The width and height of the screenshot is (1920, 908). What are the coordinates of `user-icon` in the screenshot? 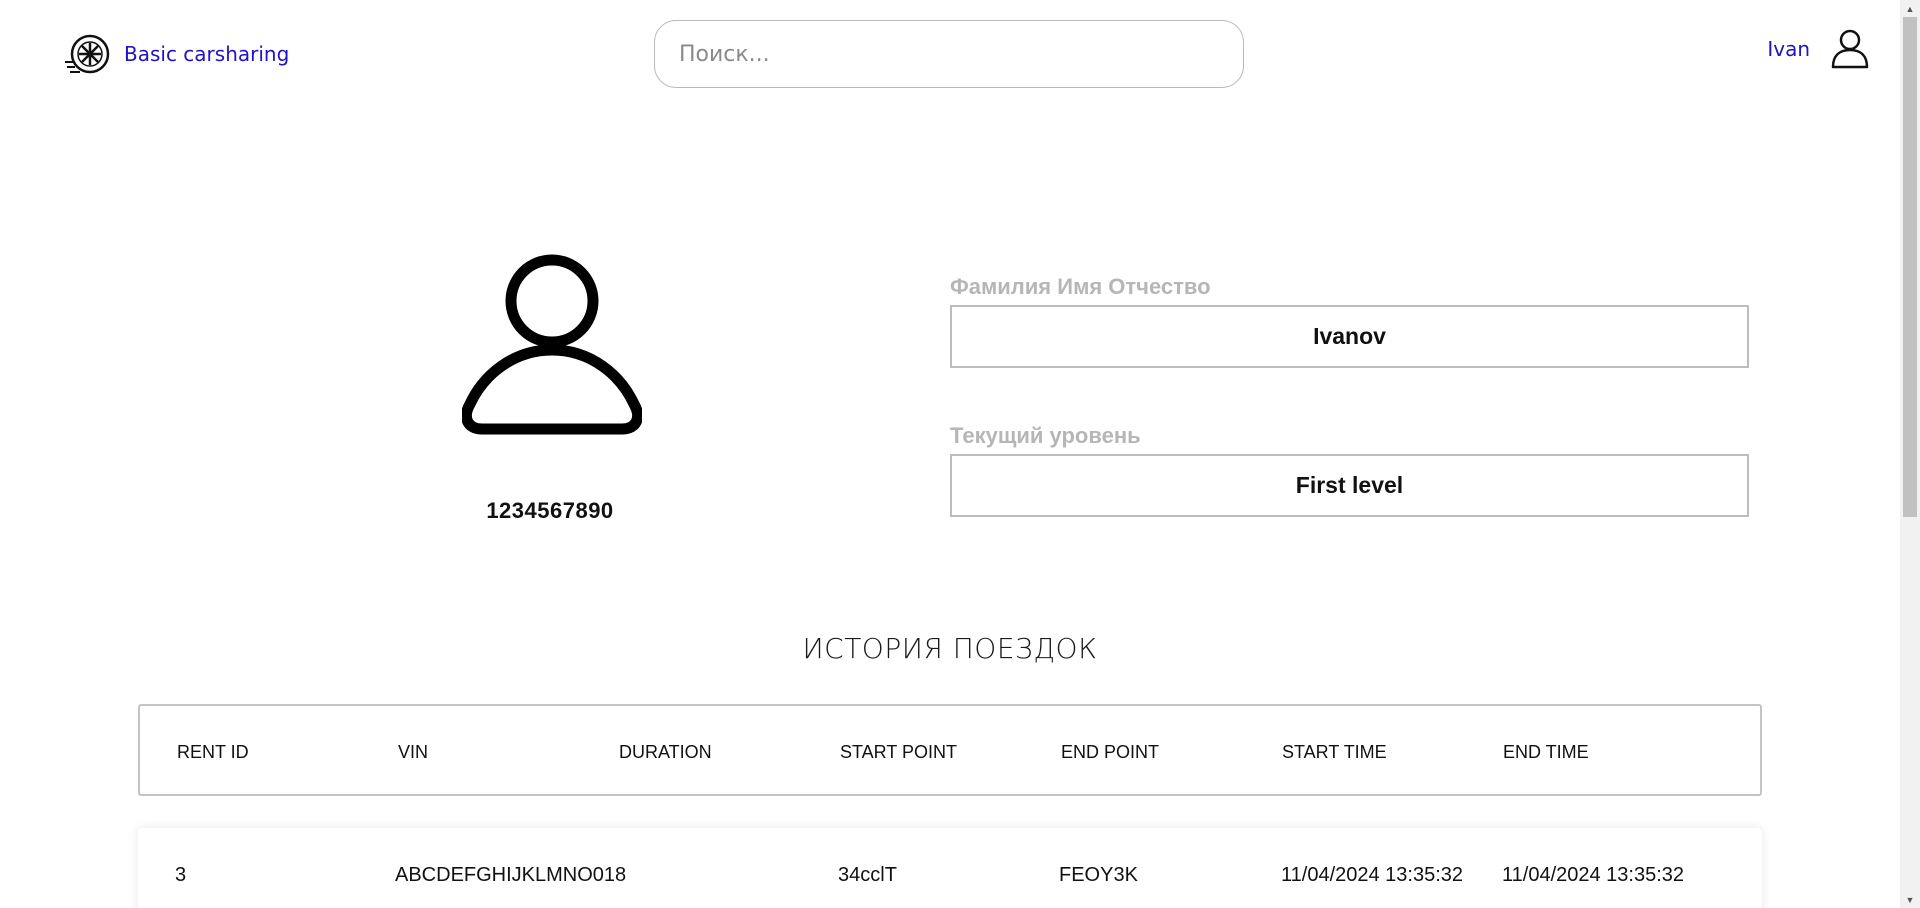 It's located at (1850, 49).